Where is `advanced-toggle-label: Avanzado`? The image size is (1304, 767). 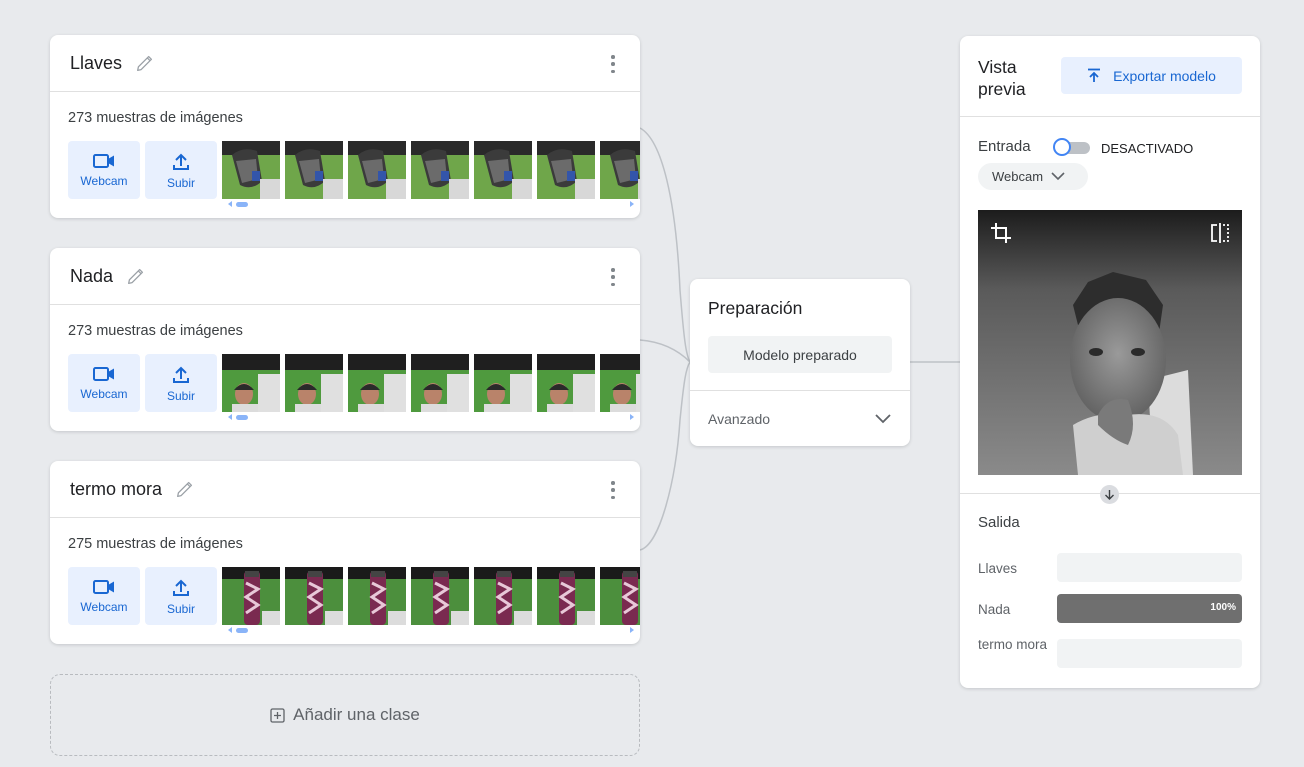 advanced-toggle-label: Avanzado is located at coordinates (739, 419).